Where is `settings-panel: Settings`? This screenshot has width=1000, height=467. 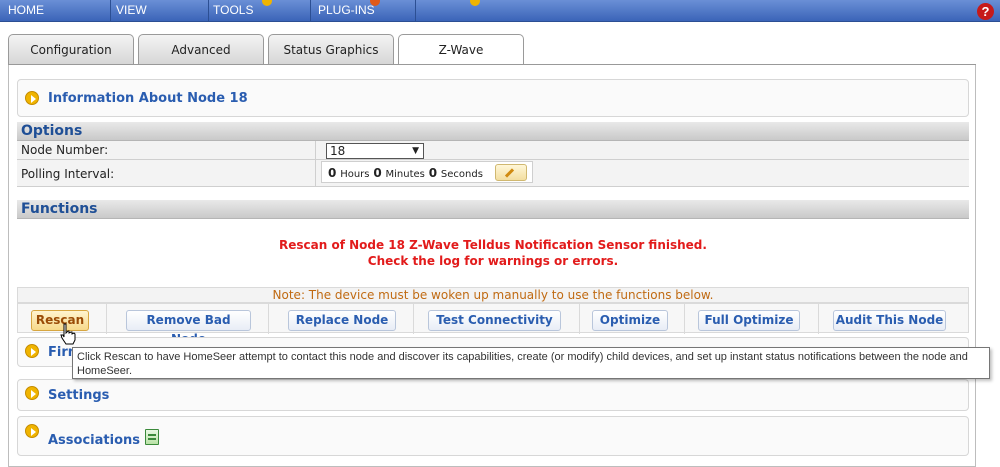
settings-panel: Settings is located at coordinates (493, 395).